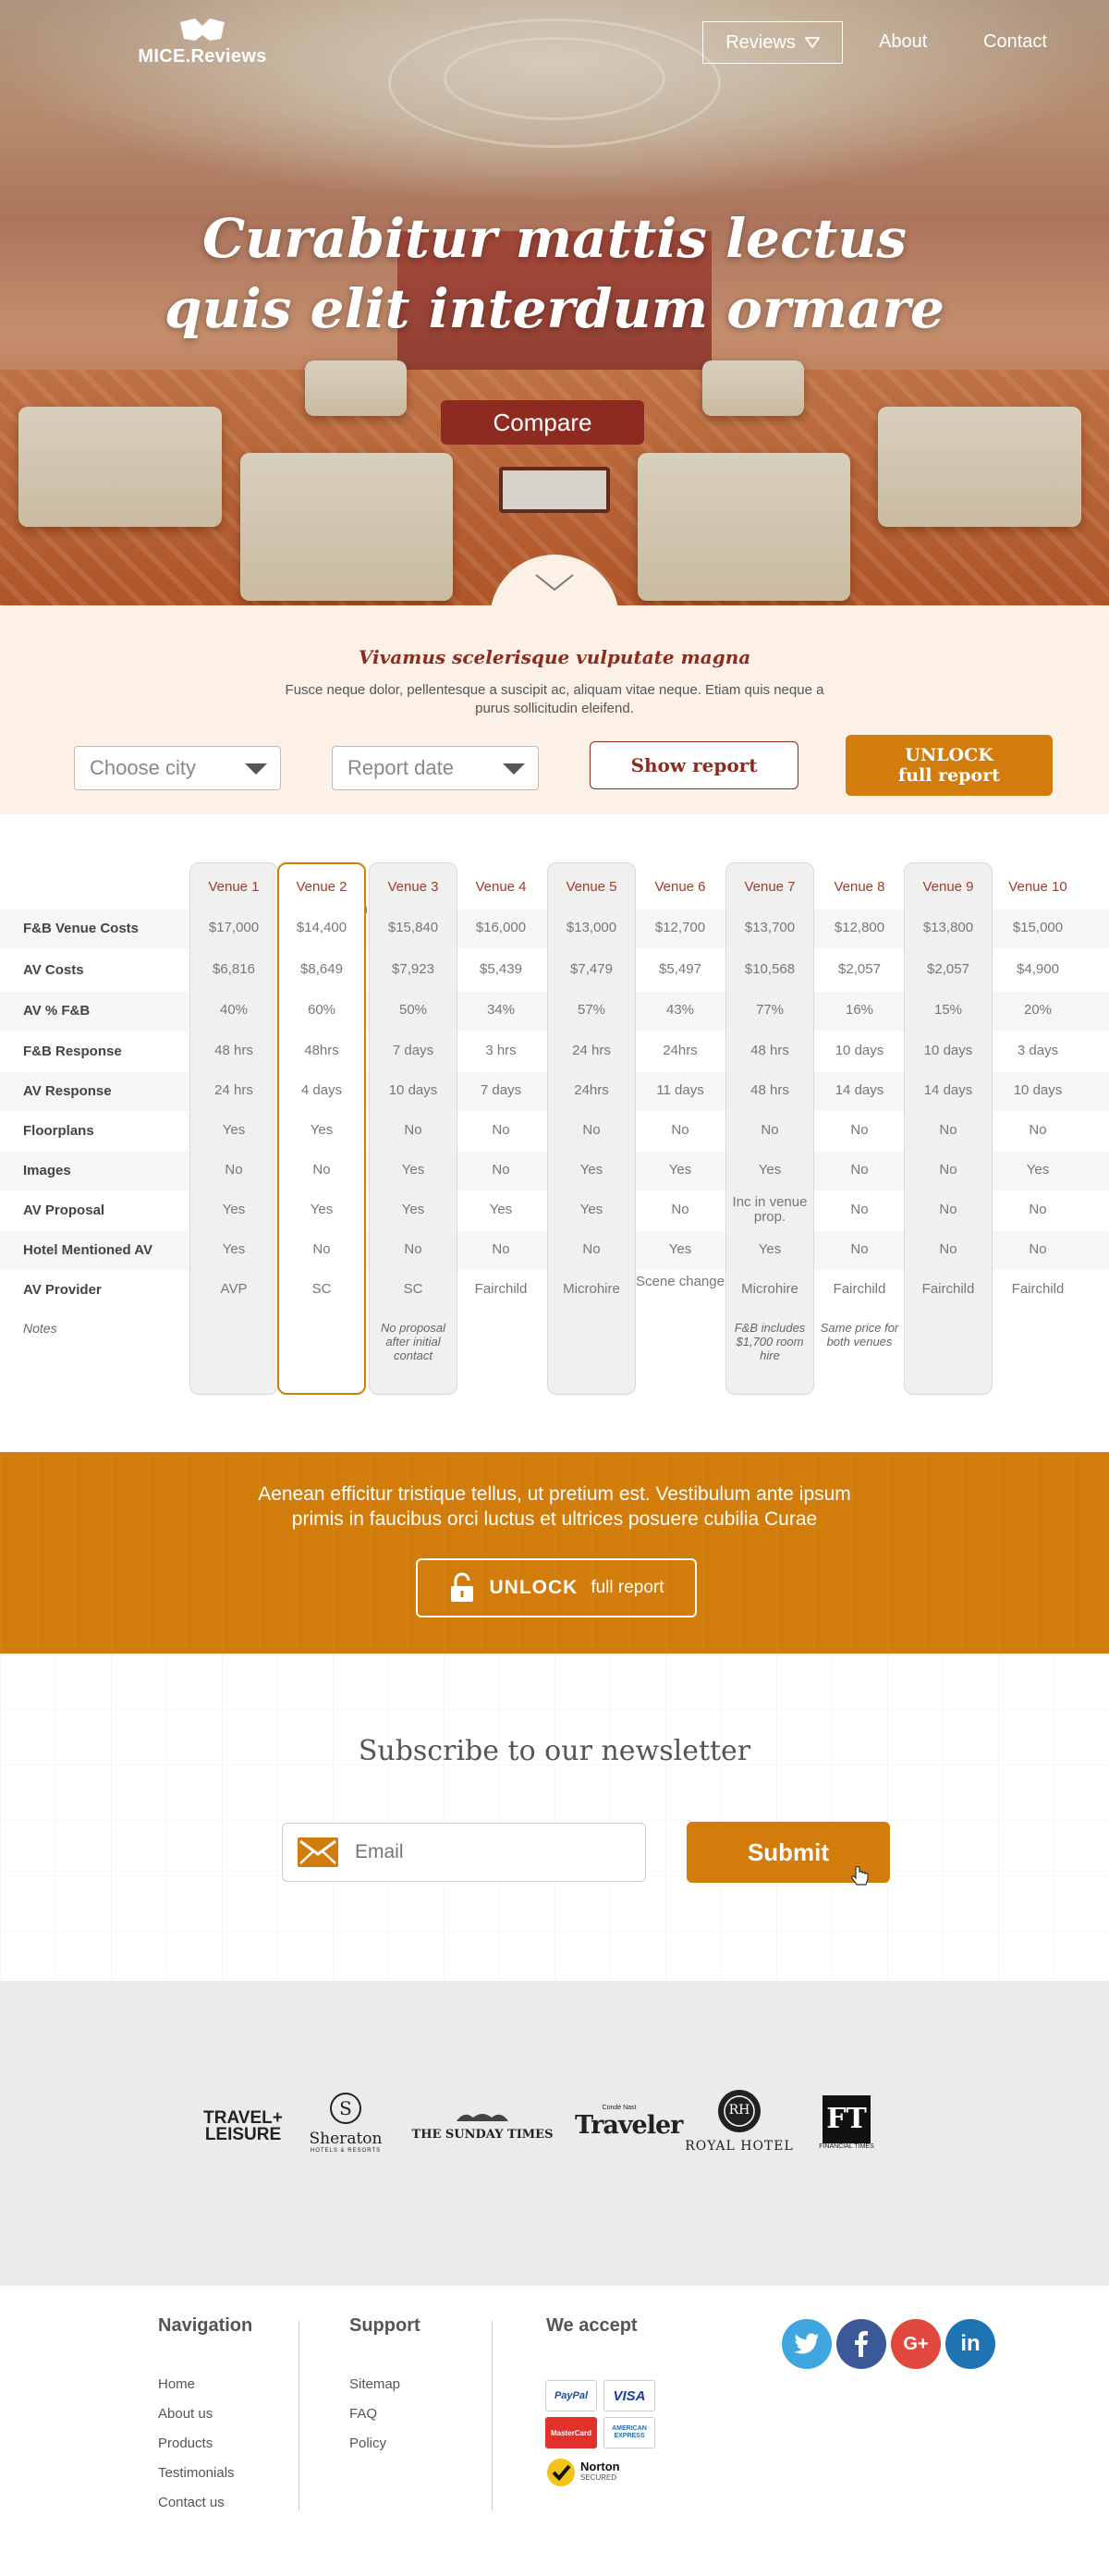 The width and height of the screenshot is (1109, 2576). Describe the element at coordinates (591, 969) in the screenshot. I see `table-cell: $7,479` at that location.